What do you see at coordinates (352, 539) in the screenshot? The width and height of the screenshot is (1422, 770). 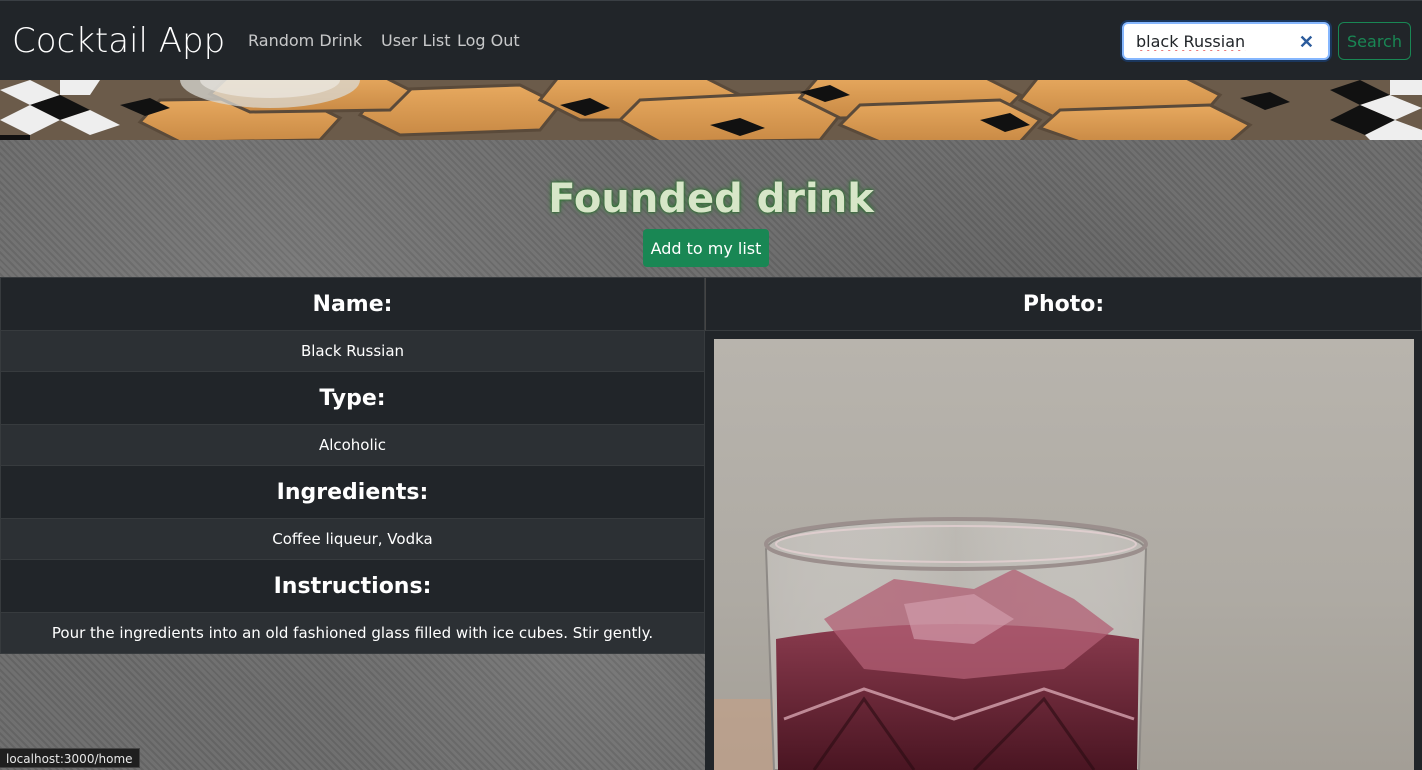 I see `ingredients-value: Coffee liqueur, Vodka` at bounding box center [352, 539].